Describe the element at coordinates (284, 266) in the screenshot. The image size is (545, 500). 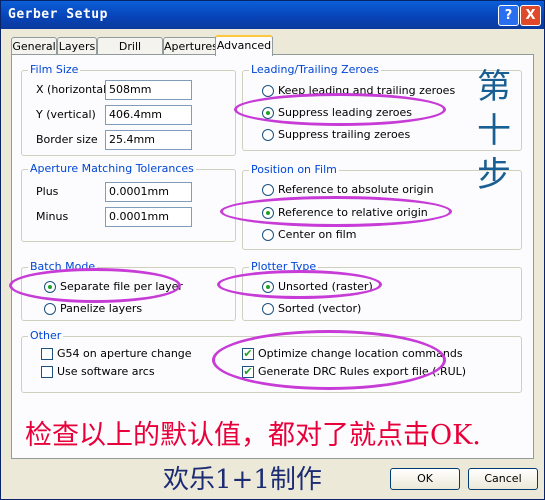
I see `plotter-type-title: Plotter Type` at that location.